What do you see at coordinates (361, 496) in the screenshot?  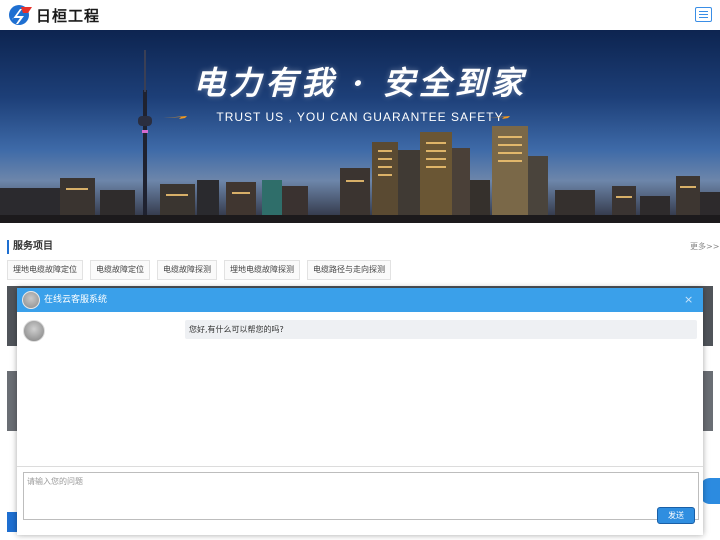 I see `chat-input` at bounding box center [361, 496].